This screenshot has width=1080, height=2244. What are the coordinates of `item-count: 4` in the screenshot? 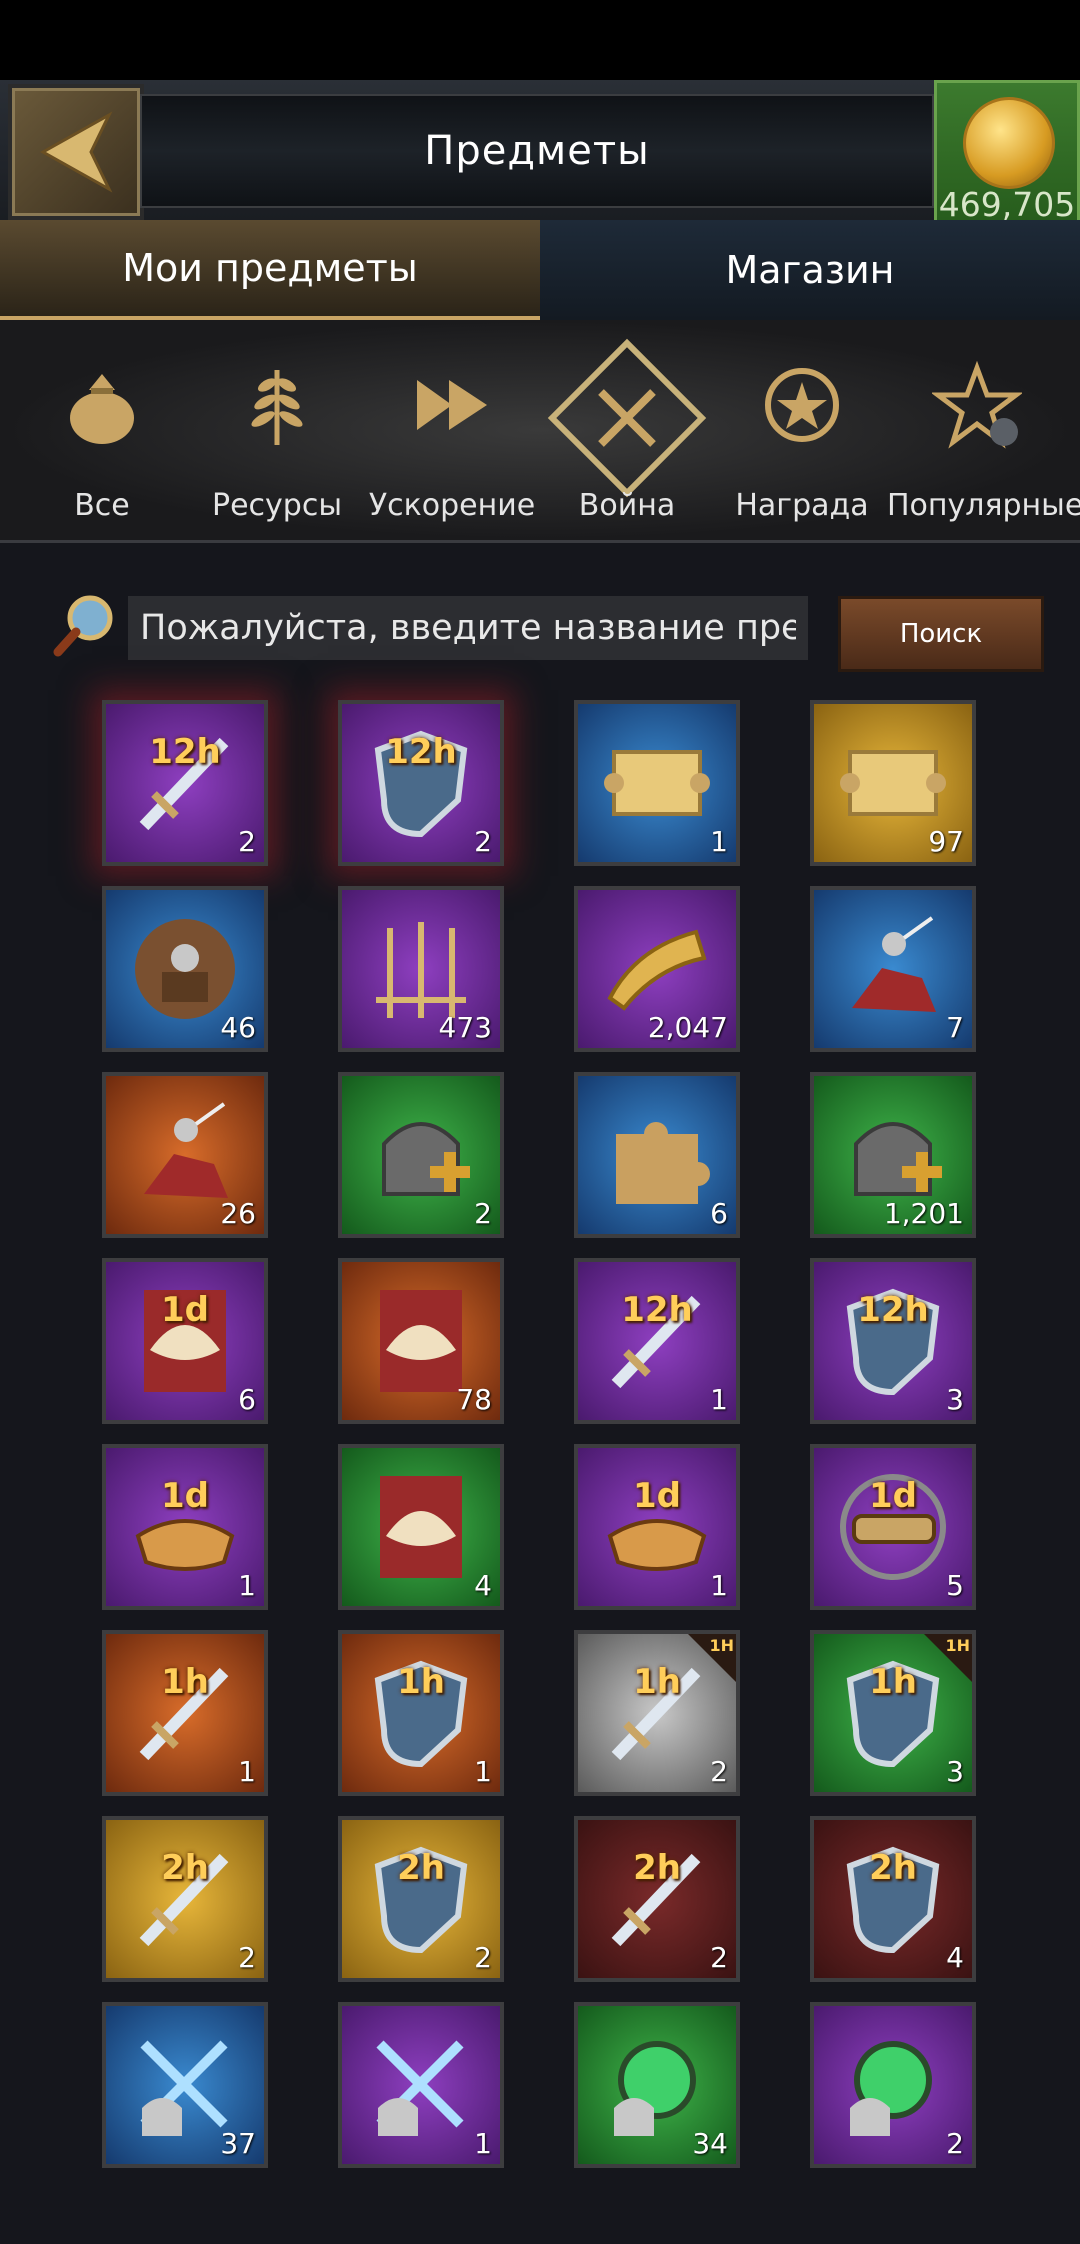 It's located at (483, 1585).